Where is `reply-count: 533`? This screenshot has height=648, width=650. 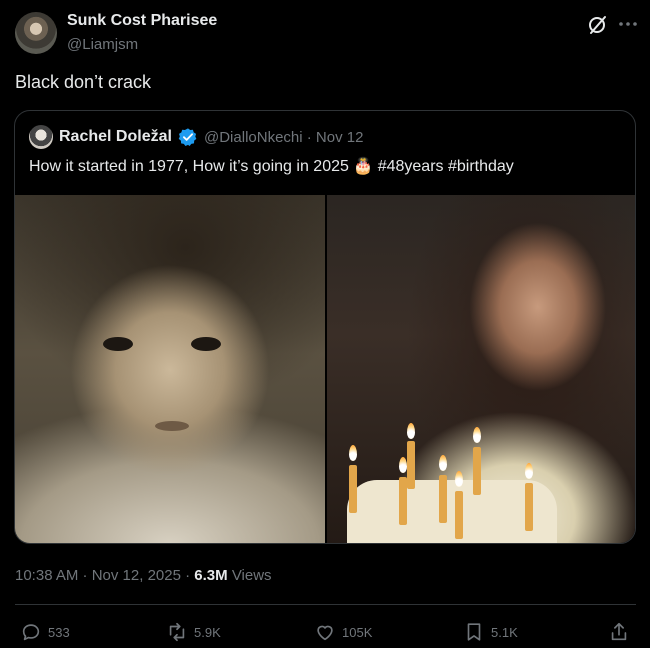 reply-count: 533 is located at coordinates (59, 632).